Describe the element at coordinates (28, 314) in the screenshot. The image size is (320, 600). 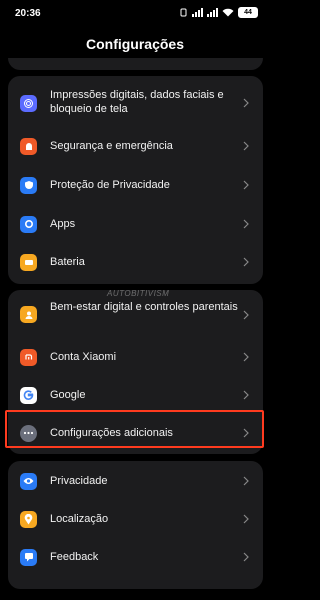
I see `person-icon` at that location.